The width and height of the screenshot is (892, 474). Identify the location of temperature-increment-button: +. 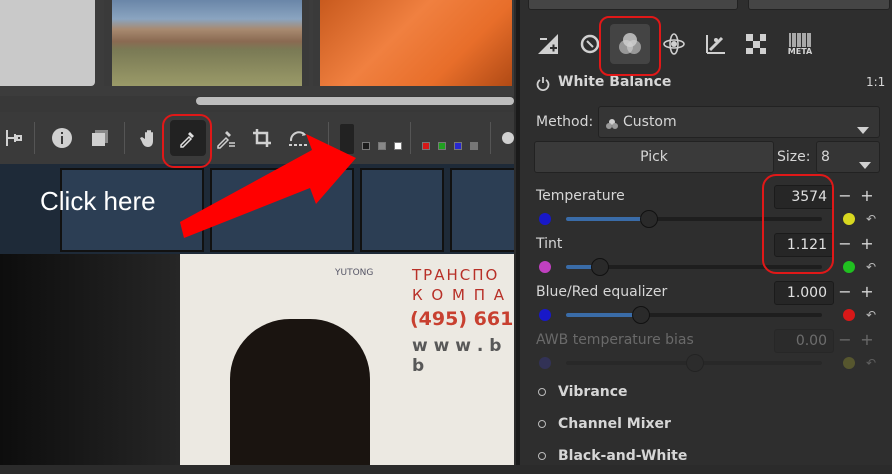
(867, 195).